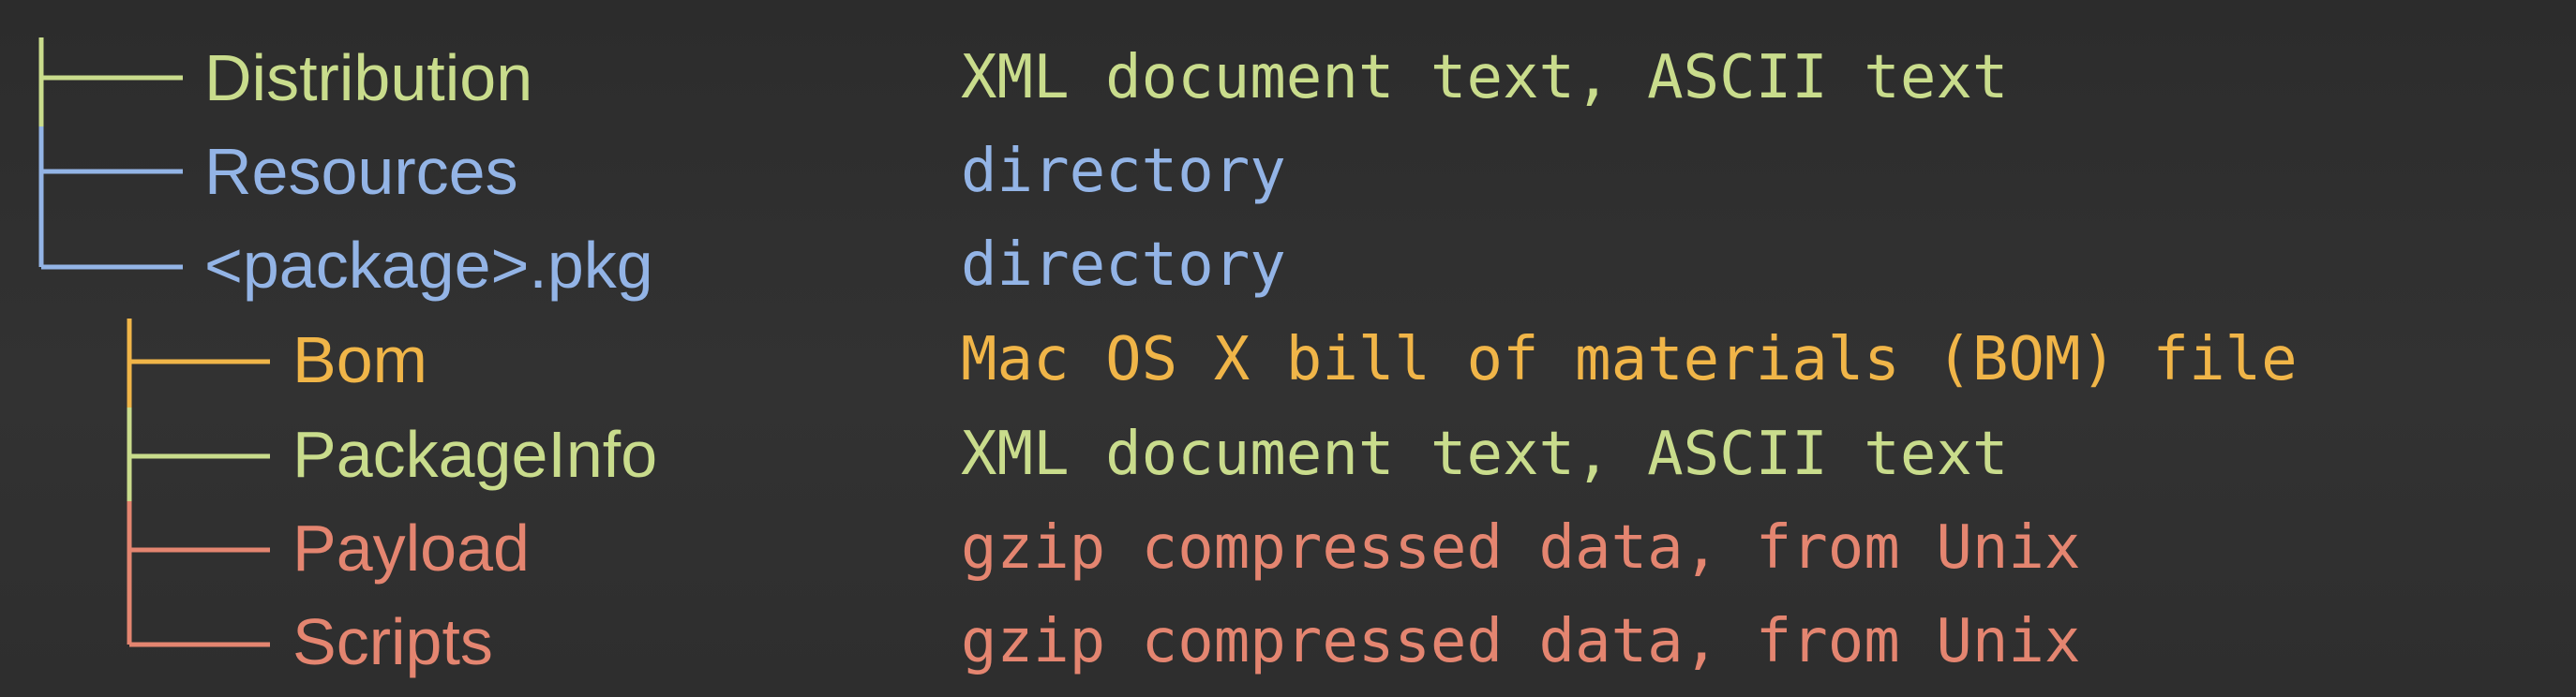 The image size is (2576, 697). I want to click on tree-item-name-payload: Payload, so click(411, 548).